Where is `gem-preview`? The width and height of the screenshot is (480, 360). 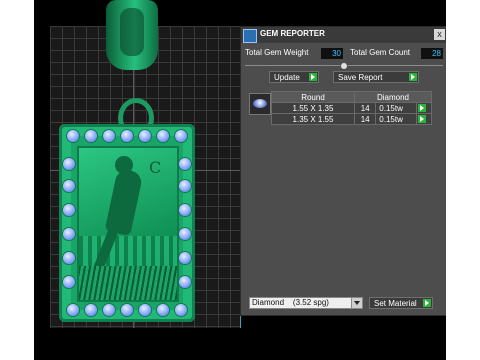 gem-preview is located at coordinates (260, 104).